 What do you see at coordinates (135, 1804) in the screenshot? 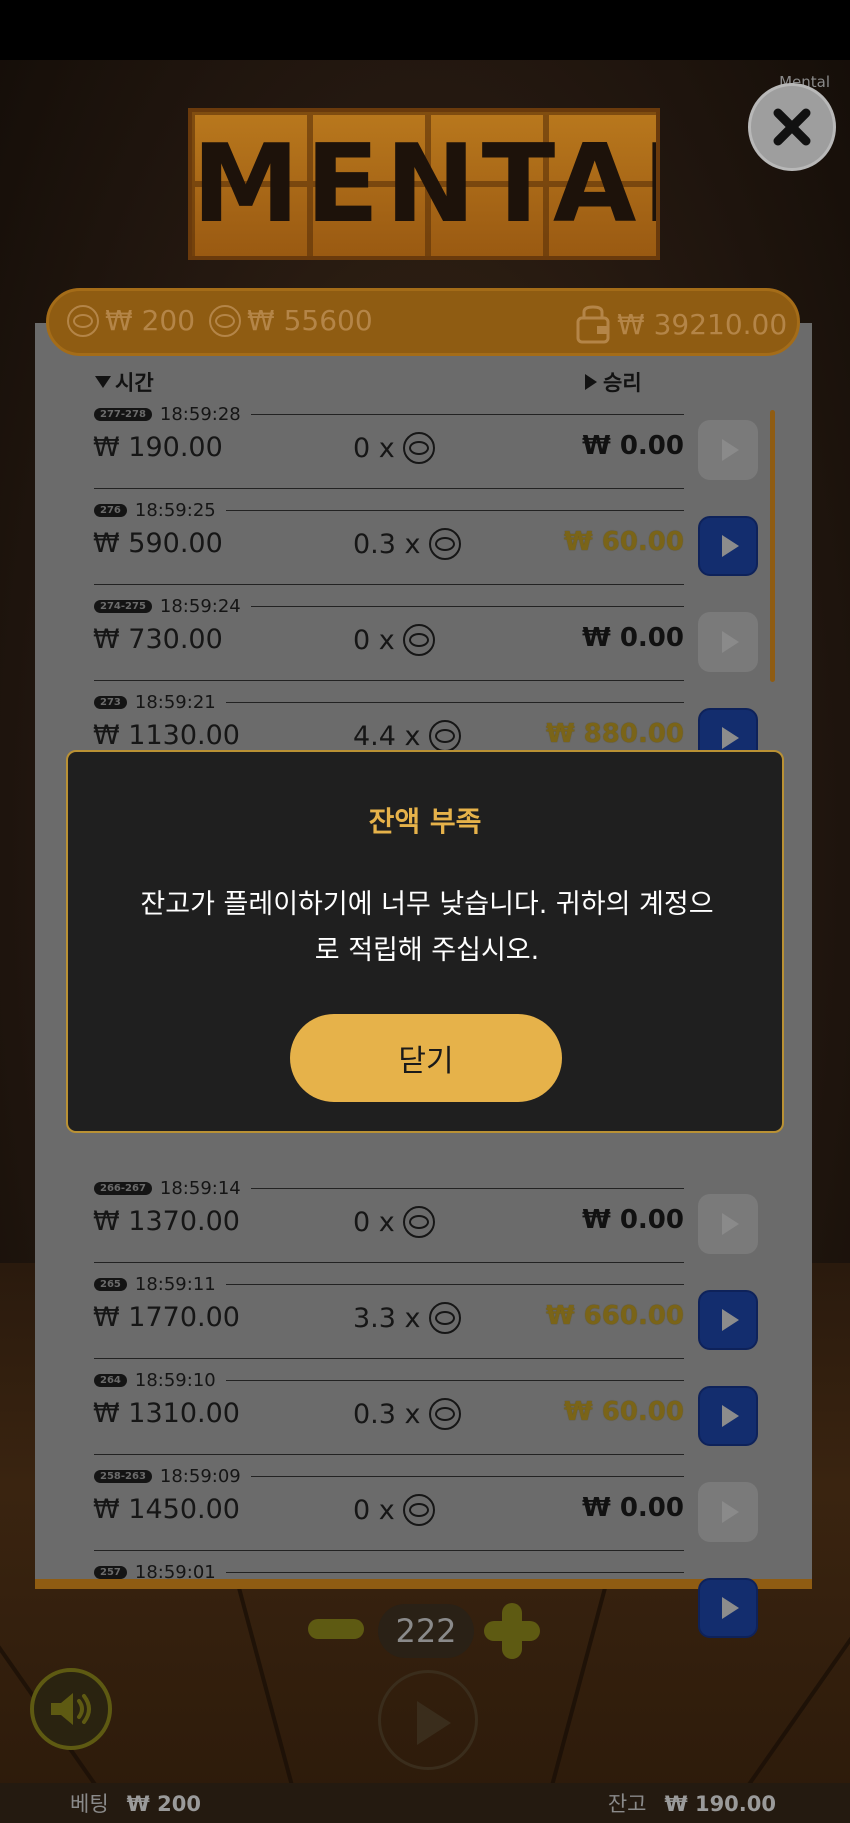
I see `footer-bet: 베팅 ₩ 200` at bounding box center [135, 1804].